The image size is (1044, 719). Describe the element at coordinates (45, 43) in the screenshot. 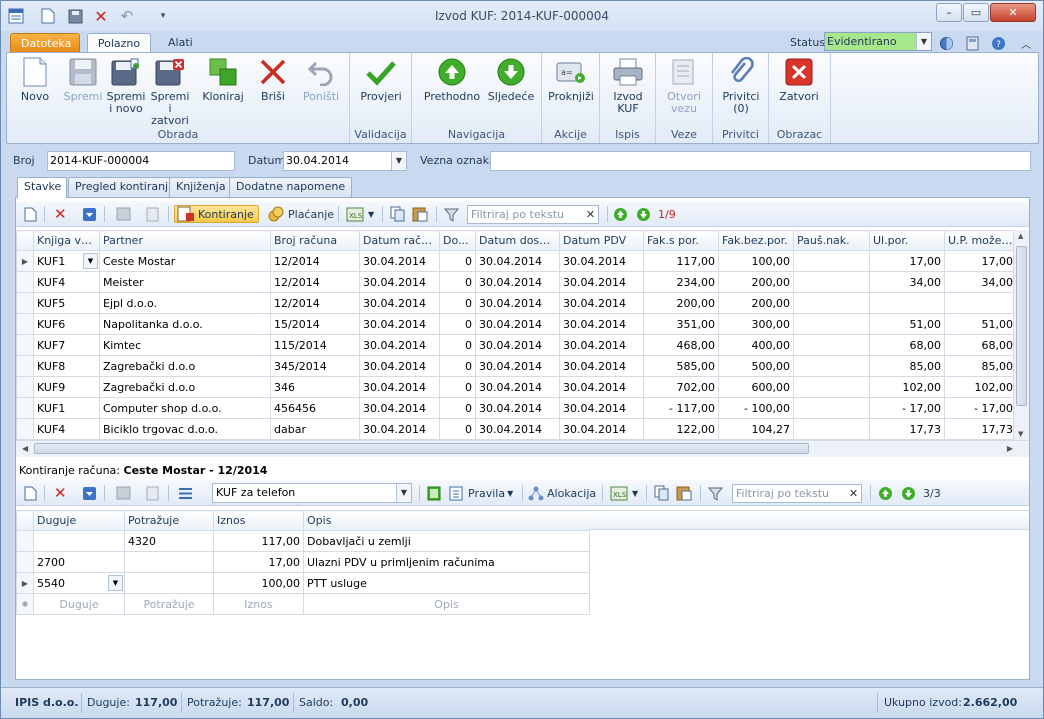

I see `tab-datoteka: Datoteka` at that location.